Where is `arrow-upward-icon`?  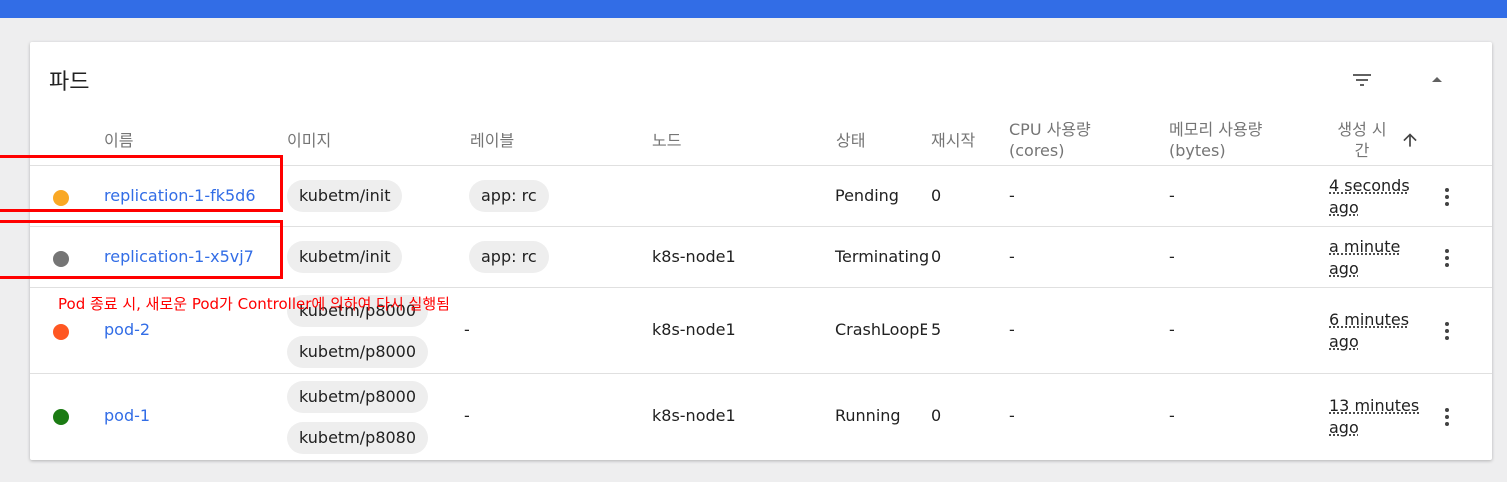
arrow-upward-icon is located at coordinates (1410, 140).